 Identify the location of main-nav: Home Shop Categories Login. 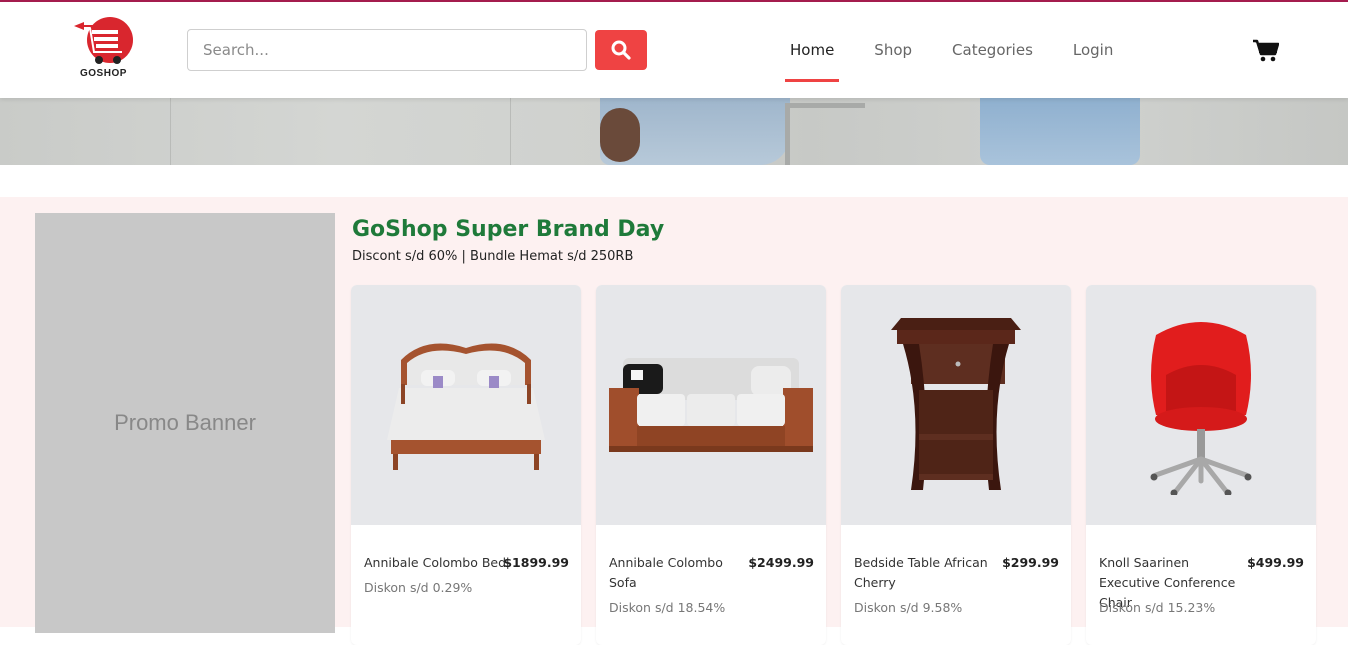
(951, 50).